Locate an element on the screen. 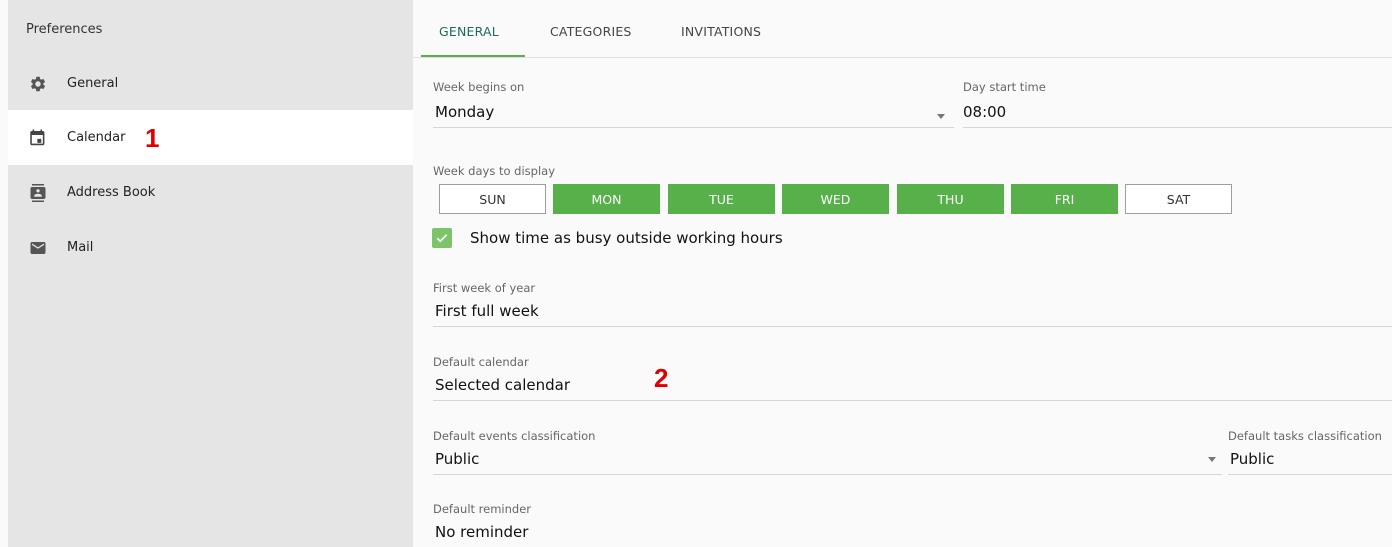 This screenshot has width=1392, height=547. sidebar-item-label: General is located at coordinates (93, 83).